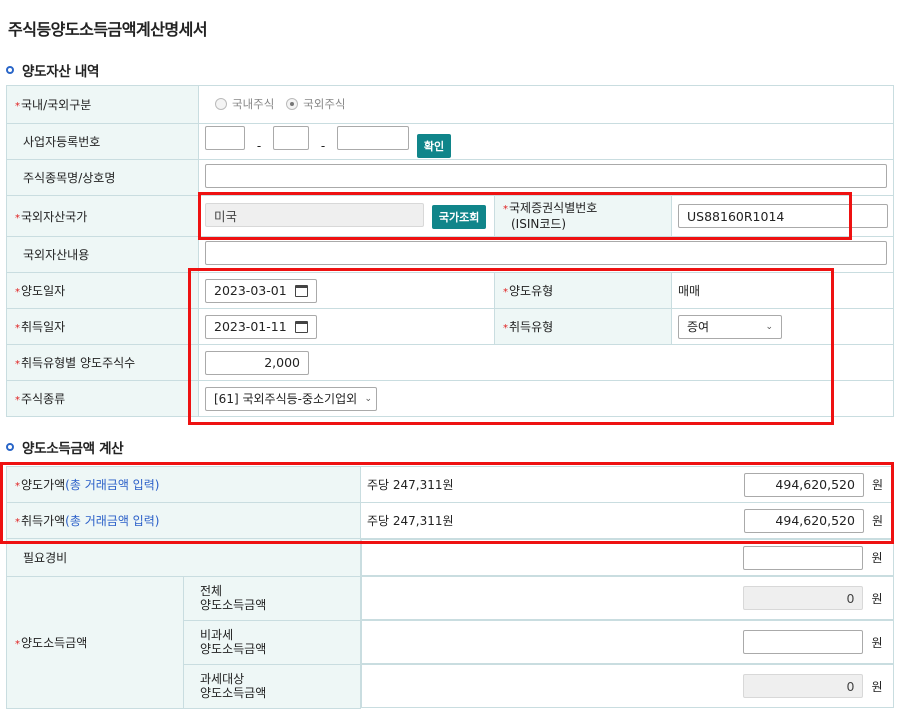  Describe the element at coordinates (450, 557) in the screenshot. I see `row-expense: 필요경비 원` at that location.